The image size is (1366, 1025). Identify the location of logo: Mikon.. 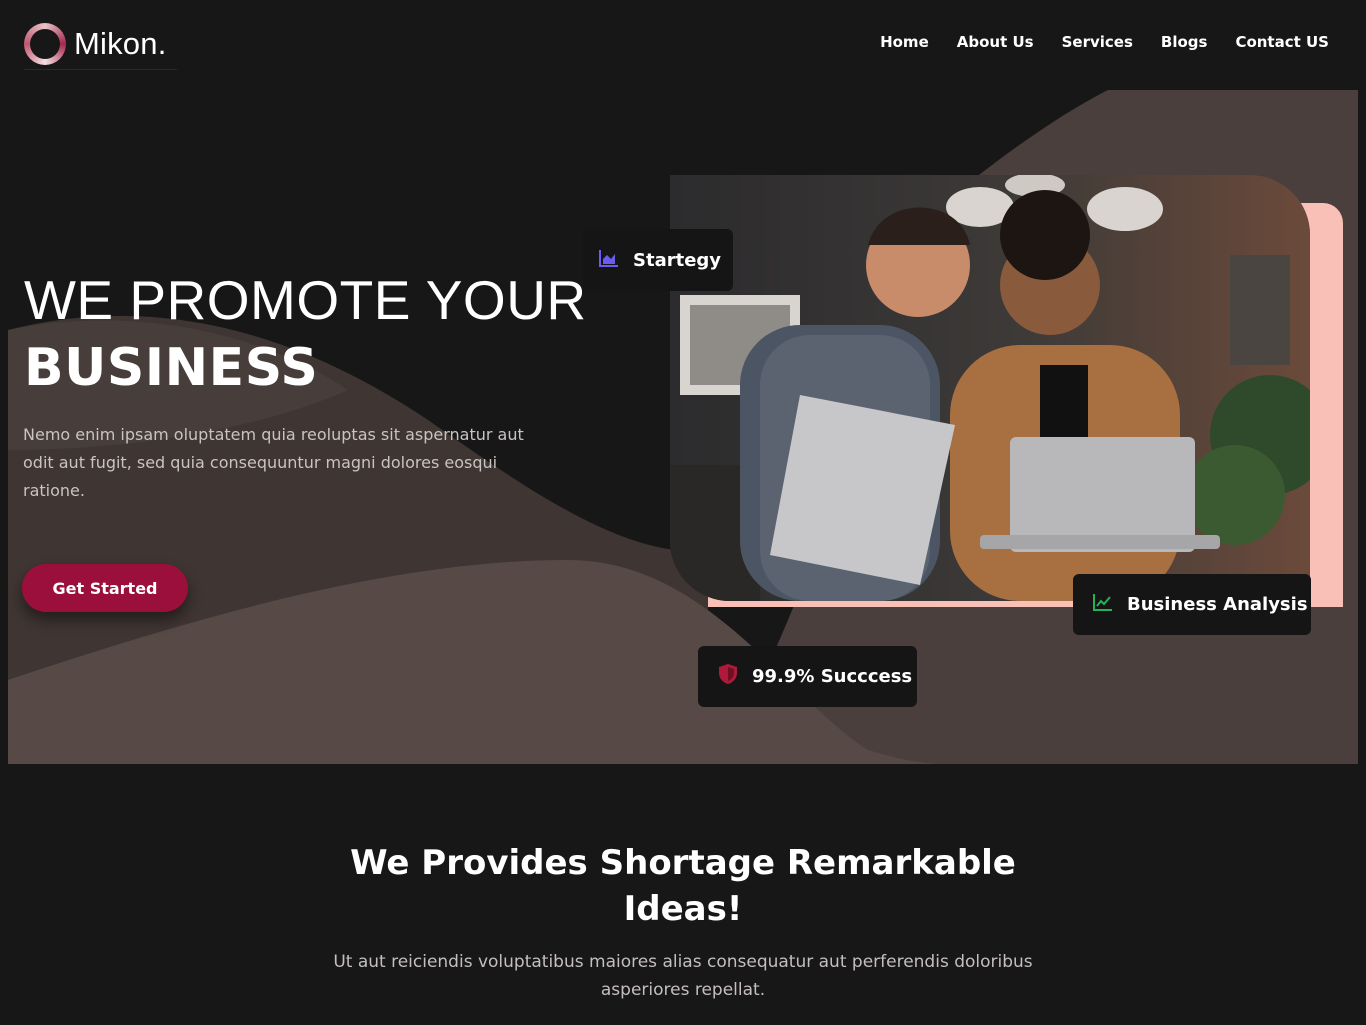
(100, 44).